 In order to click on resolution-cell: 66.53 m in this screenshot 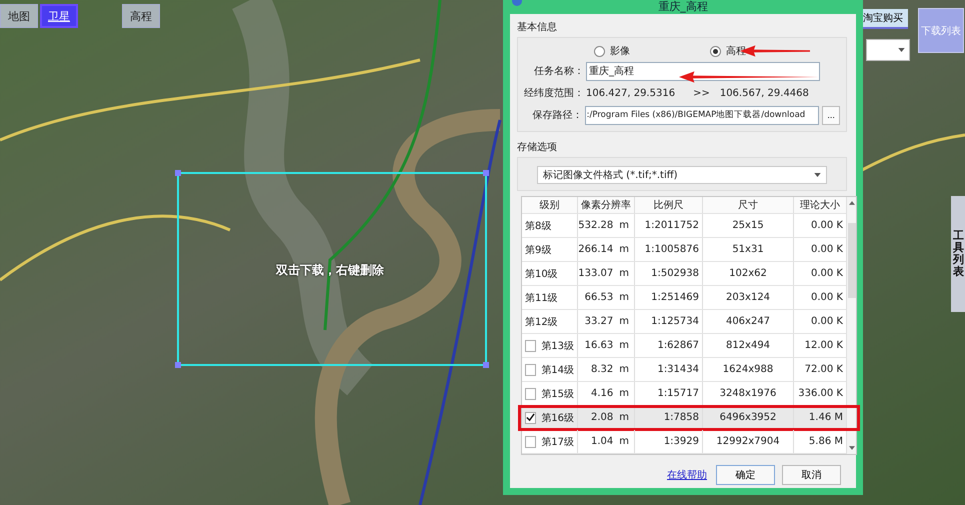, I will do `click(606, 297)`.